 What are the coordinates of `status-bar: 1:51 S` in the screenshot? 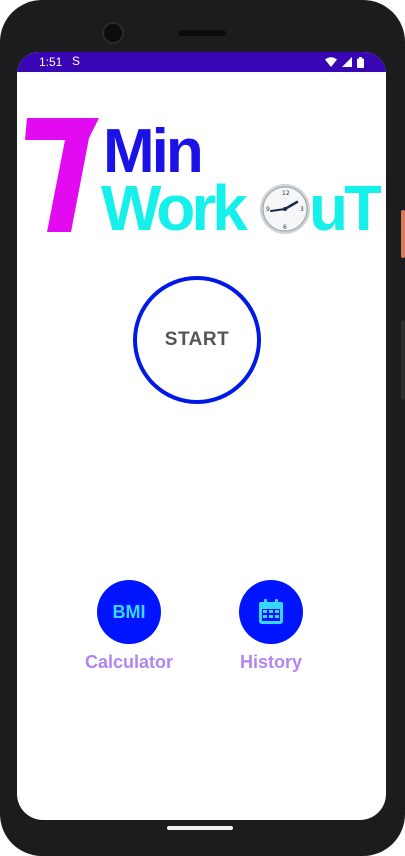 It's located at (201, 62).